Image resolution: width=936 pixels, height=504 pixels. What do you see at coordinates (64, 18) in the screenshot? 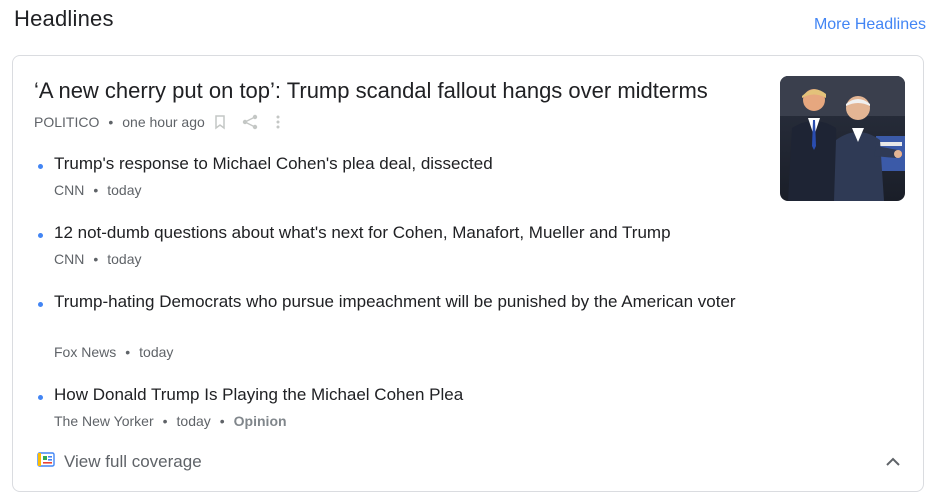
I see `headlines-section-title: Headlines` at bounding box center [64, 18].